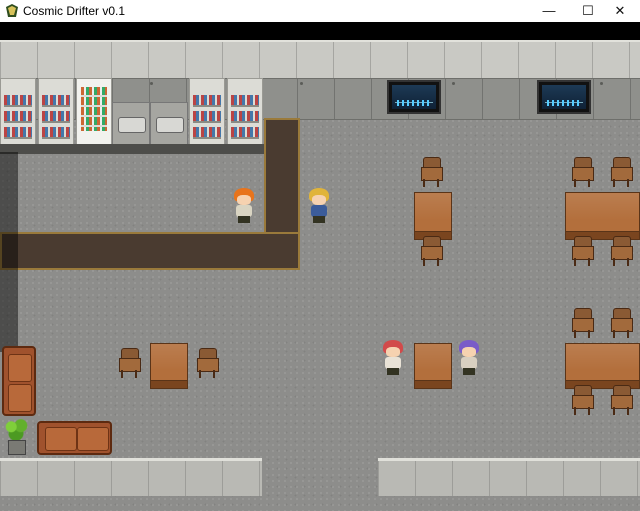  What do you see at coordinates (319, 206) in the screenshot?
I see `player-blonde-hero` at bounding box center [319, 206].